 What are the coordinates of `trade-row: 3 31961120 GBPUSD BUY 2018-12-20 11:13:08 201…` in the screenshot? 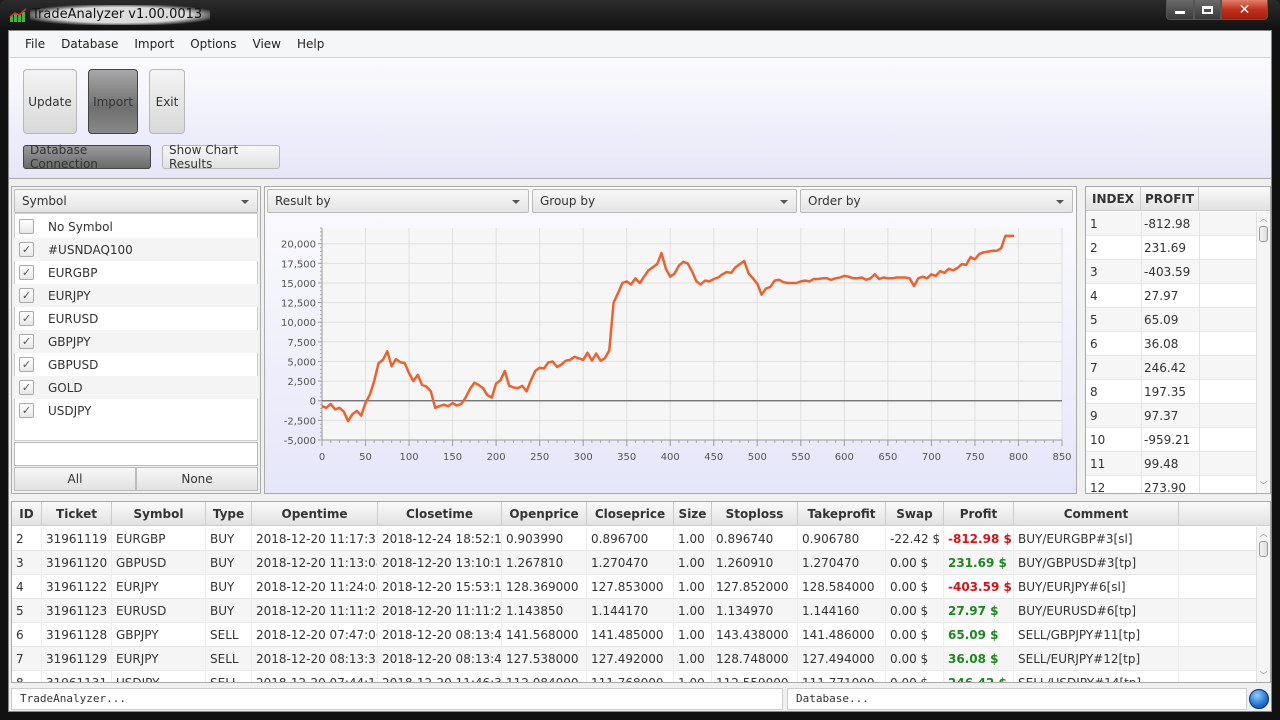 It's located at (634, 563).